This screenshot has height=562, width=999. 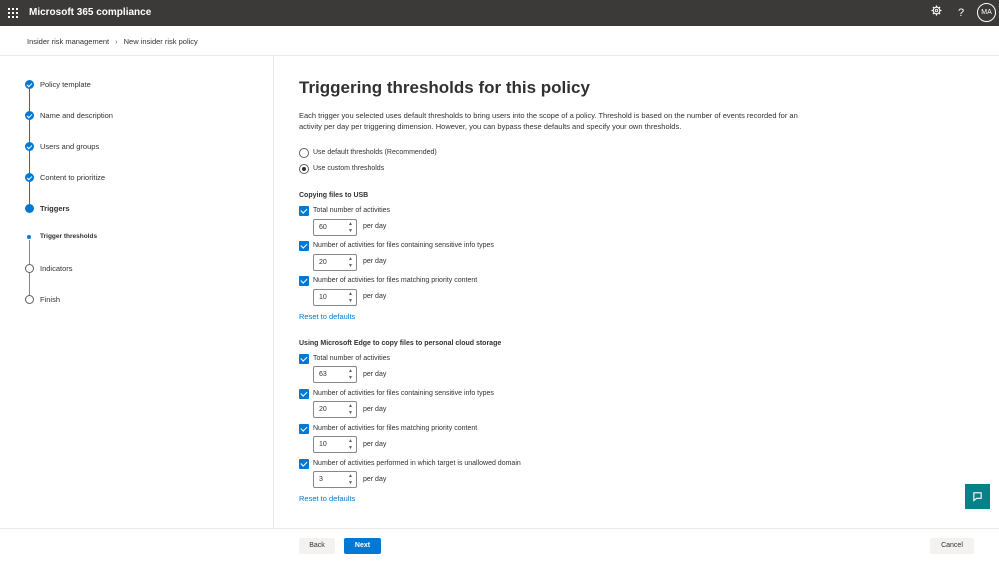 I want to click on reset-defaults-link-usb: Reset to defaults, so click(x=327, y=316).